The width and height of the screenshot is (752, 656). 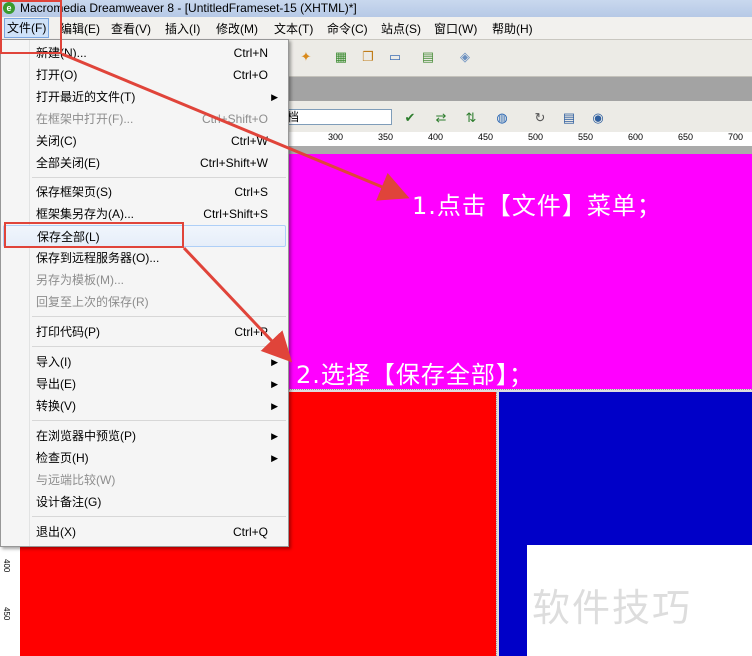 I want to click on annotation-step1: 1.点击【文件】菜单；, so click(x=537, y=206).